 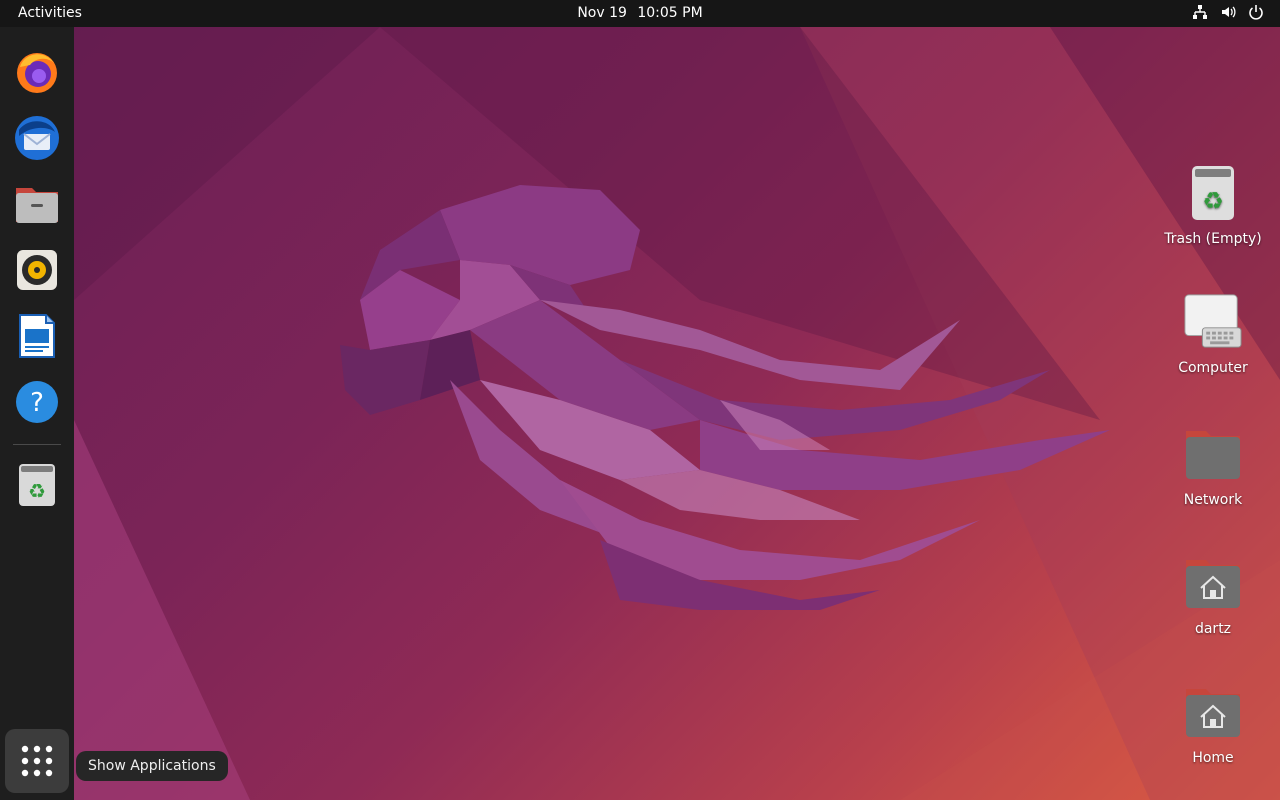 I want to click on desktop-icon-home: Home, so click(x=1213, y=724).